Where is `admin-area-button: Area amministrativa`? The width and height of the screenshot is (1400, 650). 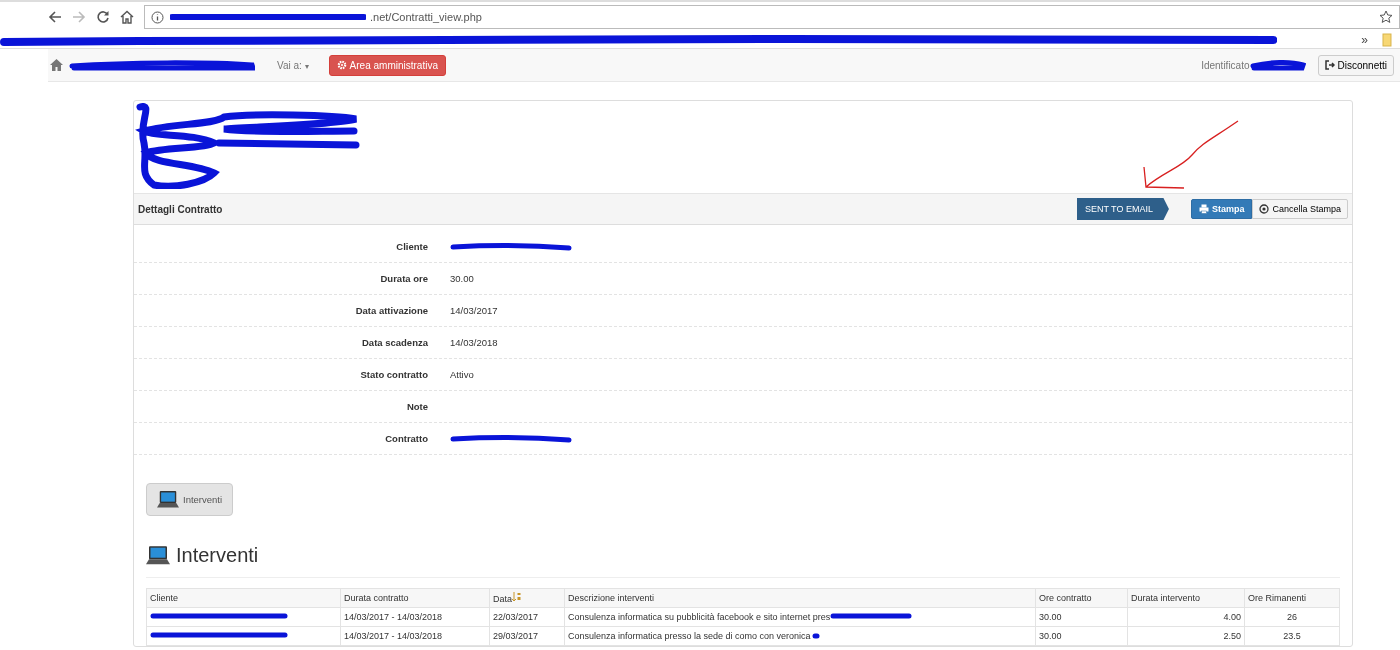
admin-area-button: Area amministrativa is located at coordinates (387, 65).